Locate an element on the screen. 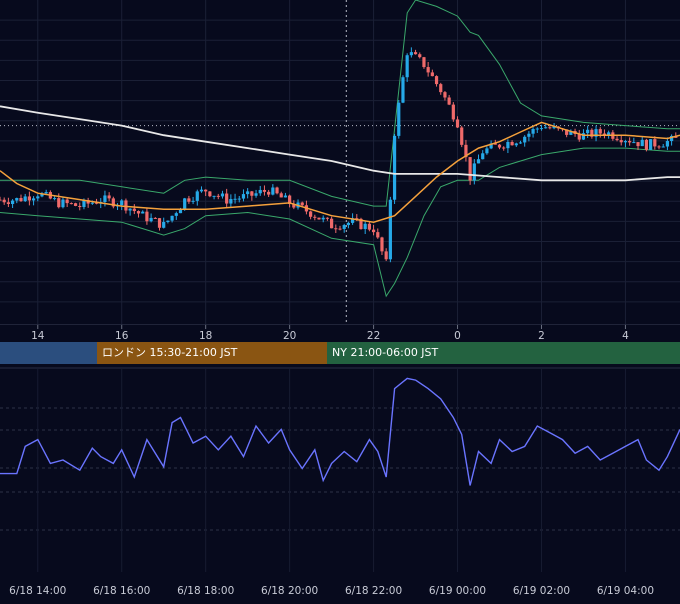 The width and height of the screenshot is (680, 604). time-tick-label: 2 is located at coordinates (541, 336).